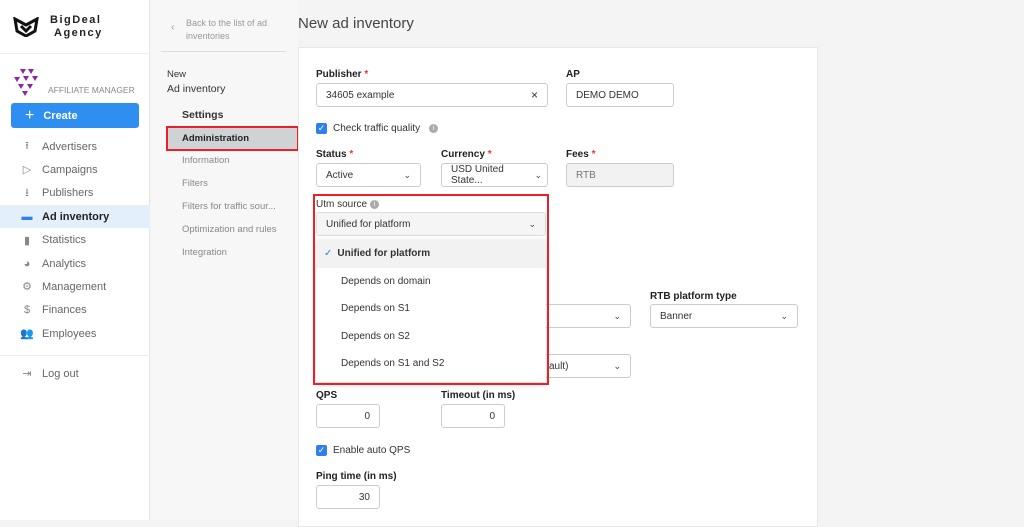 This screenshot has height=527, width=1024. Describe the element at coordinates (64, 263) in the screenshot. I see `nav-label: Analytics` at that location.